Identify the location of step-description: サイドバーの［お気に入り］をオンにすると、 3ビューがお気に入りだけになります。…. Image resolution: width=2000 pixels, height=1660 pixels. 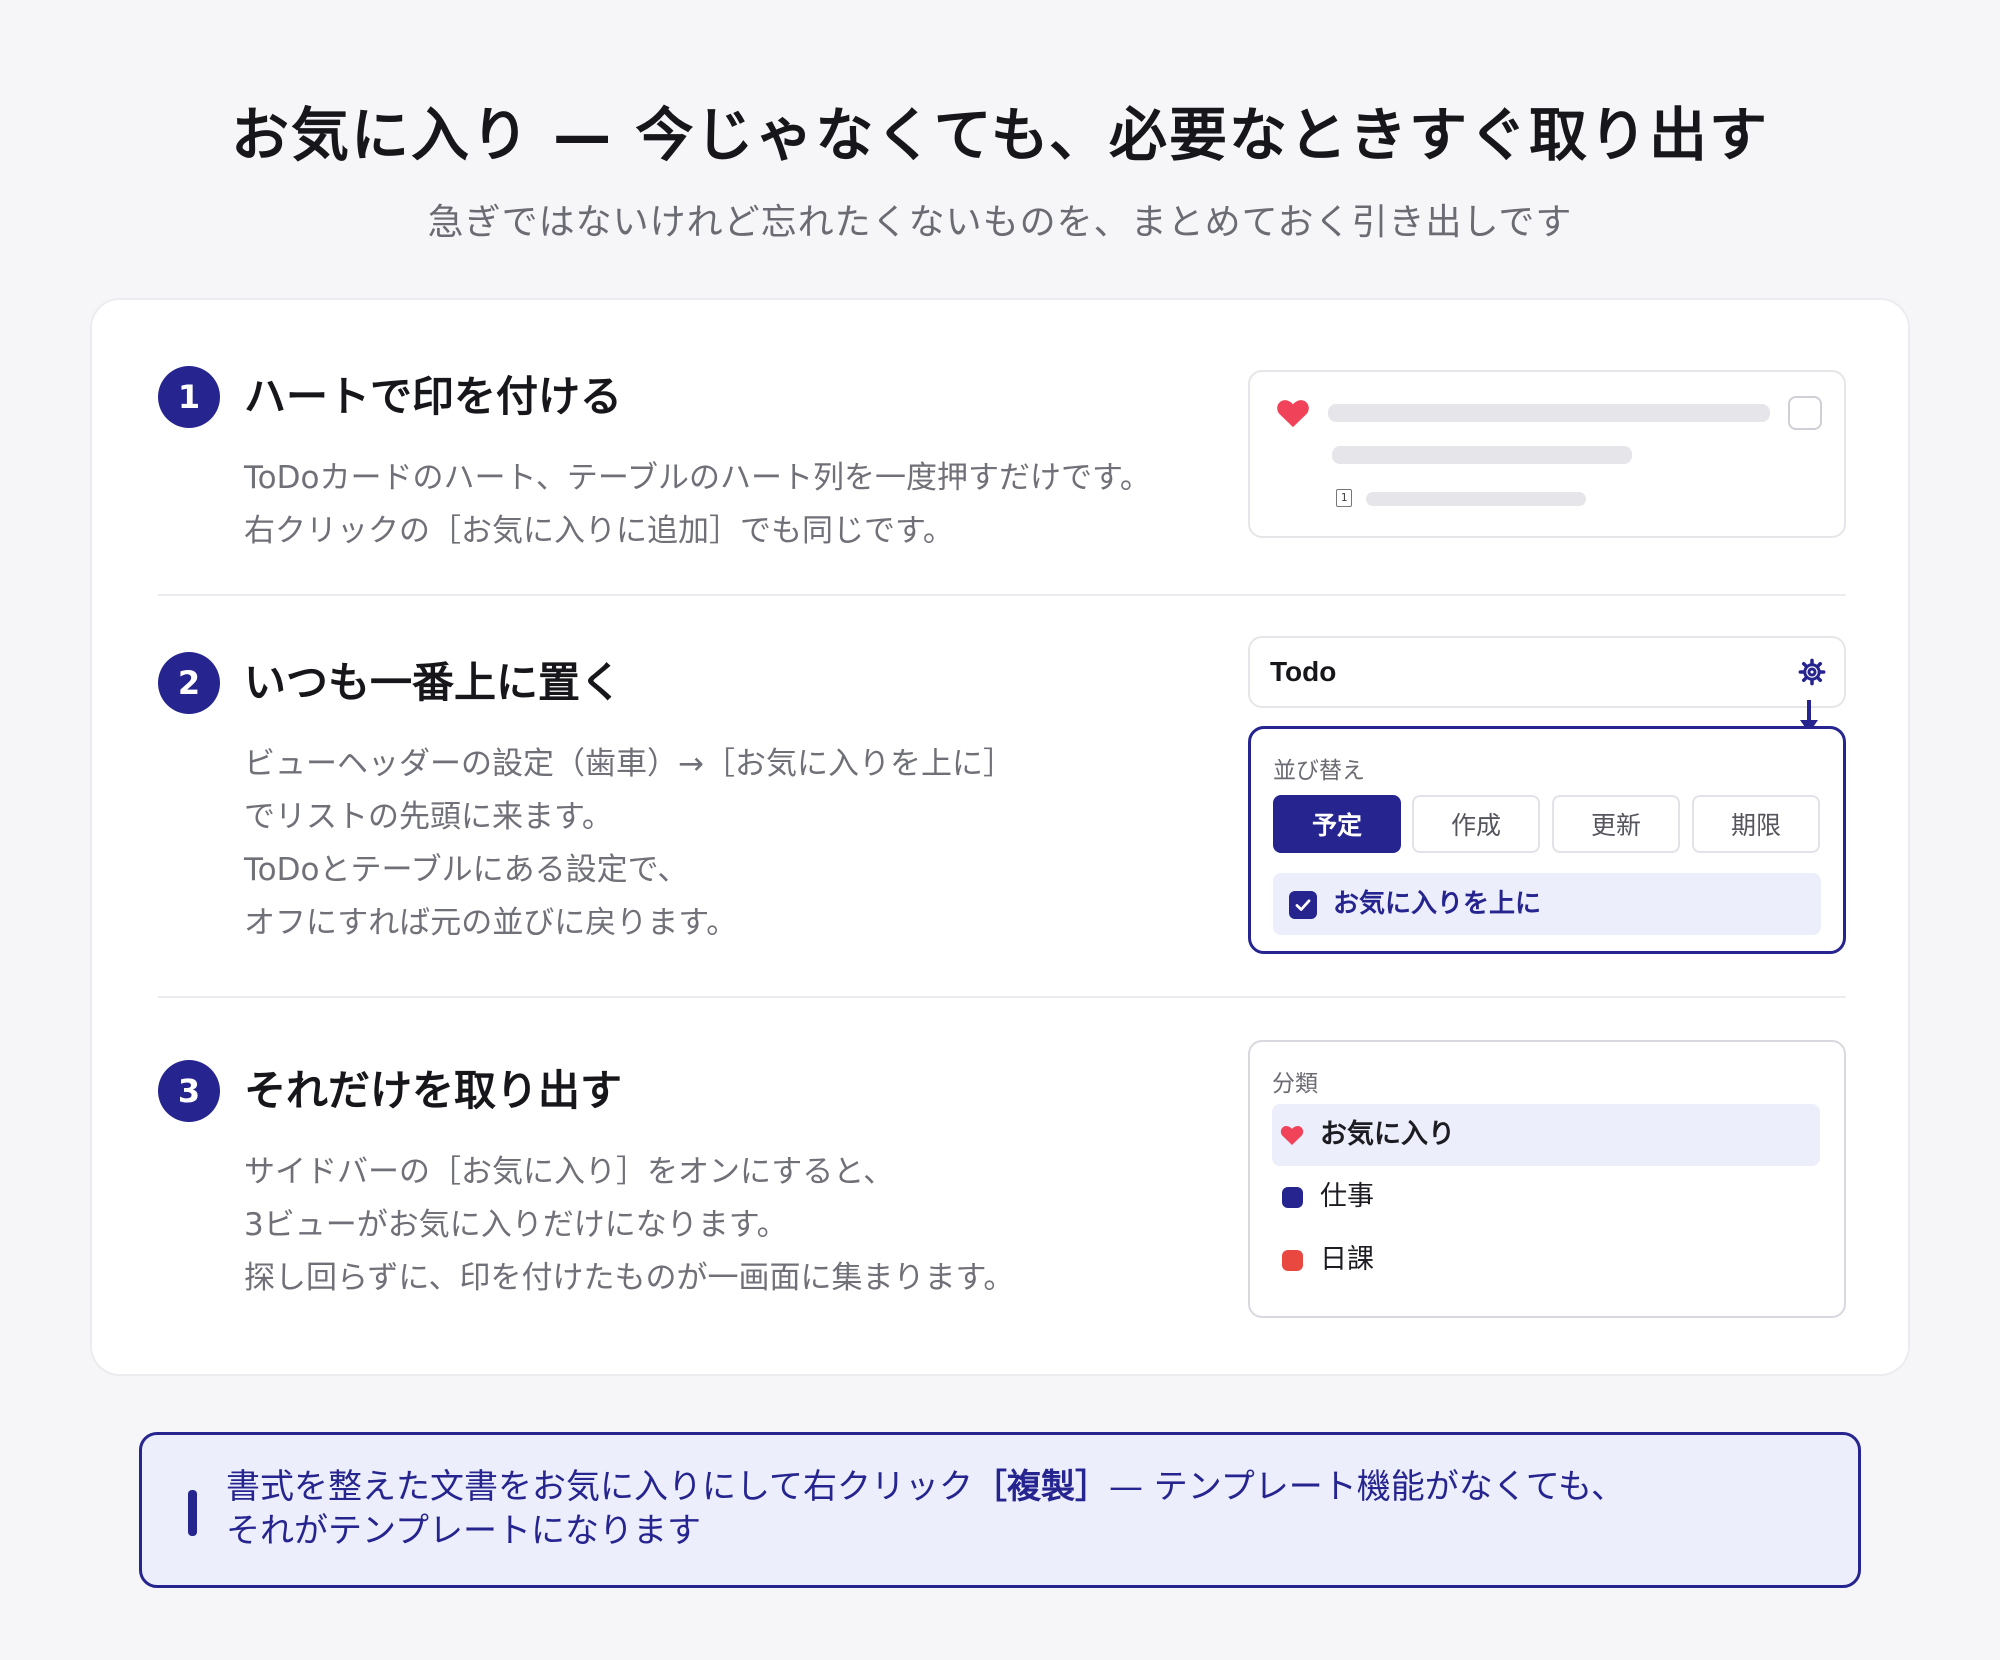
(629, 1225).